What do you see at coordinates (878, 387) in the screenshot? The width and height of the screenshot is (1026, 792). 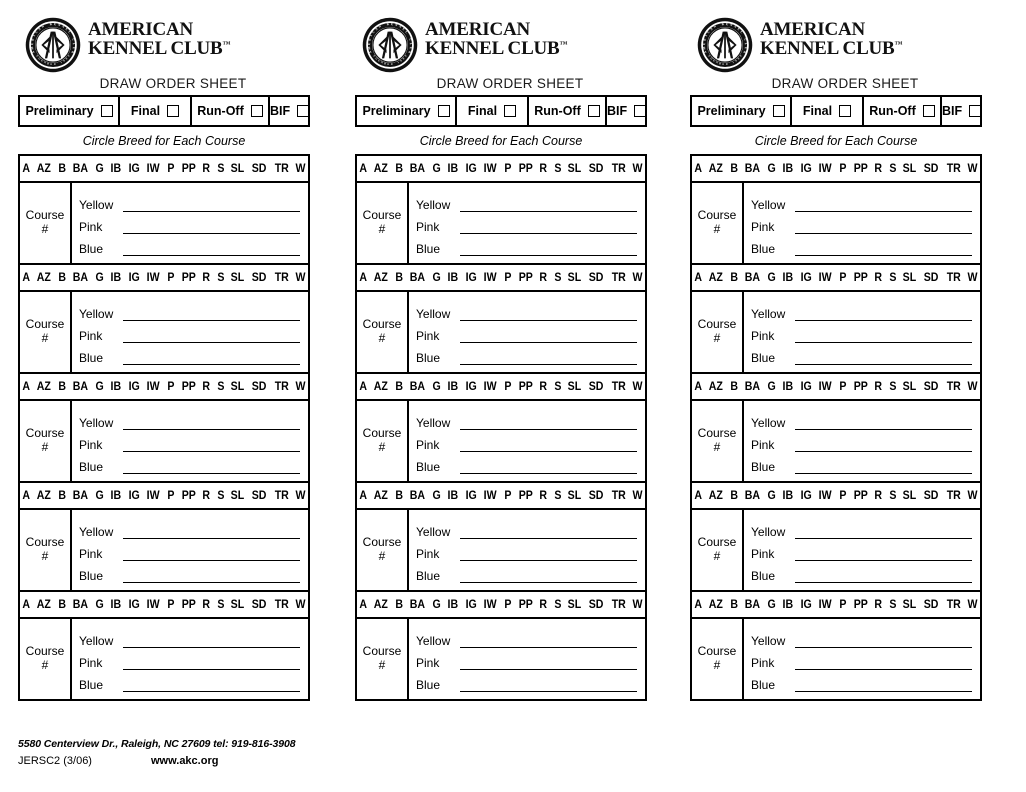 I see `breed-code-r: R` at bounding box center [878, 387].